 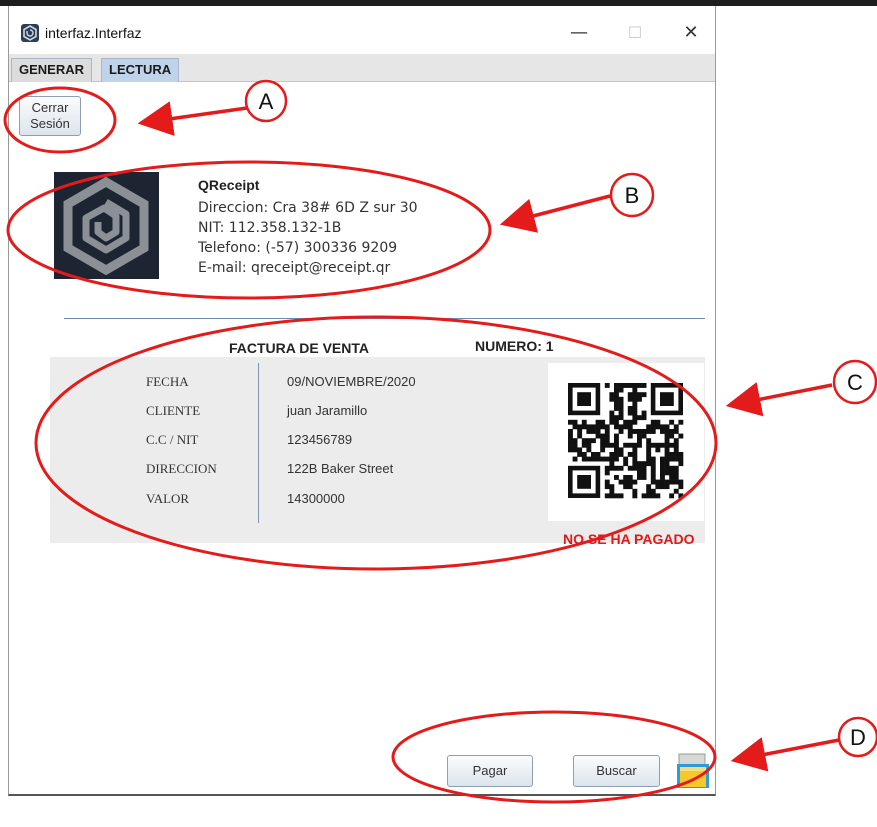 What do you see at coordinates (858, 737) in the screenshot?
I see `marker-d-letter: D` at bounding box center [858, 737].